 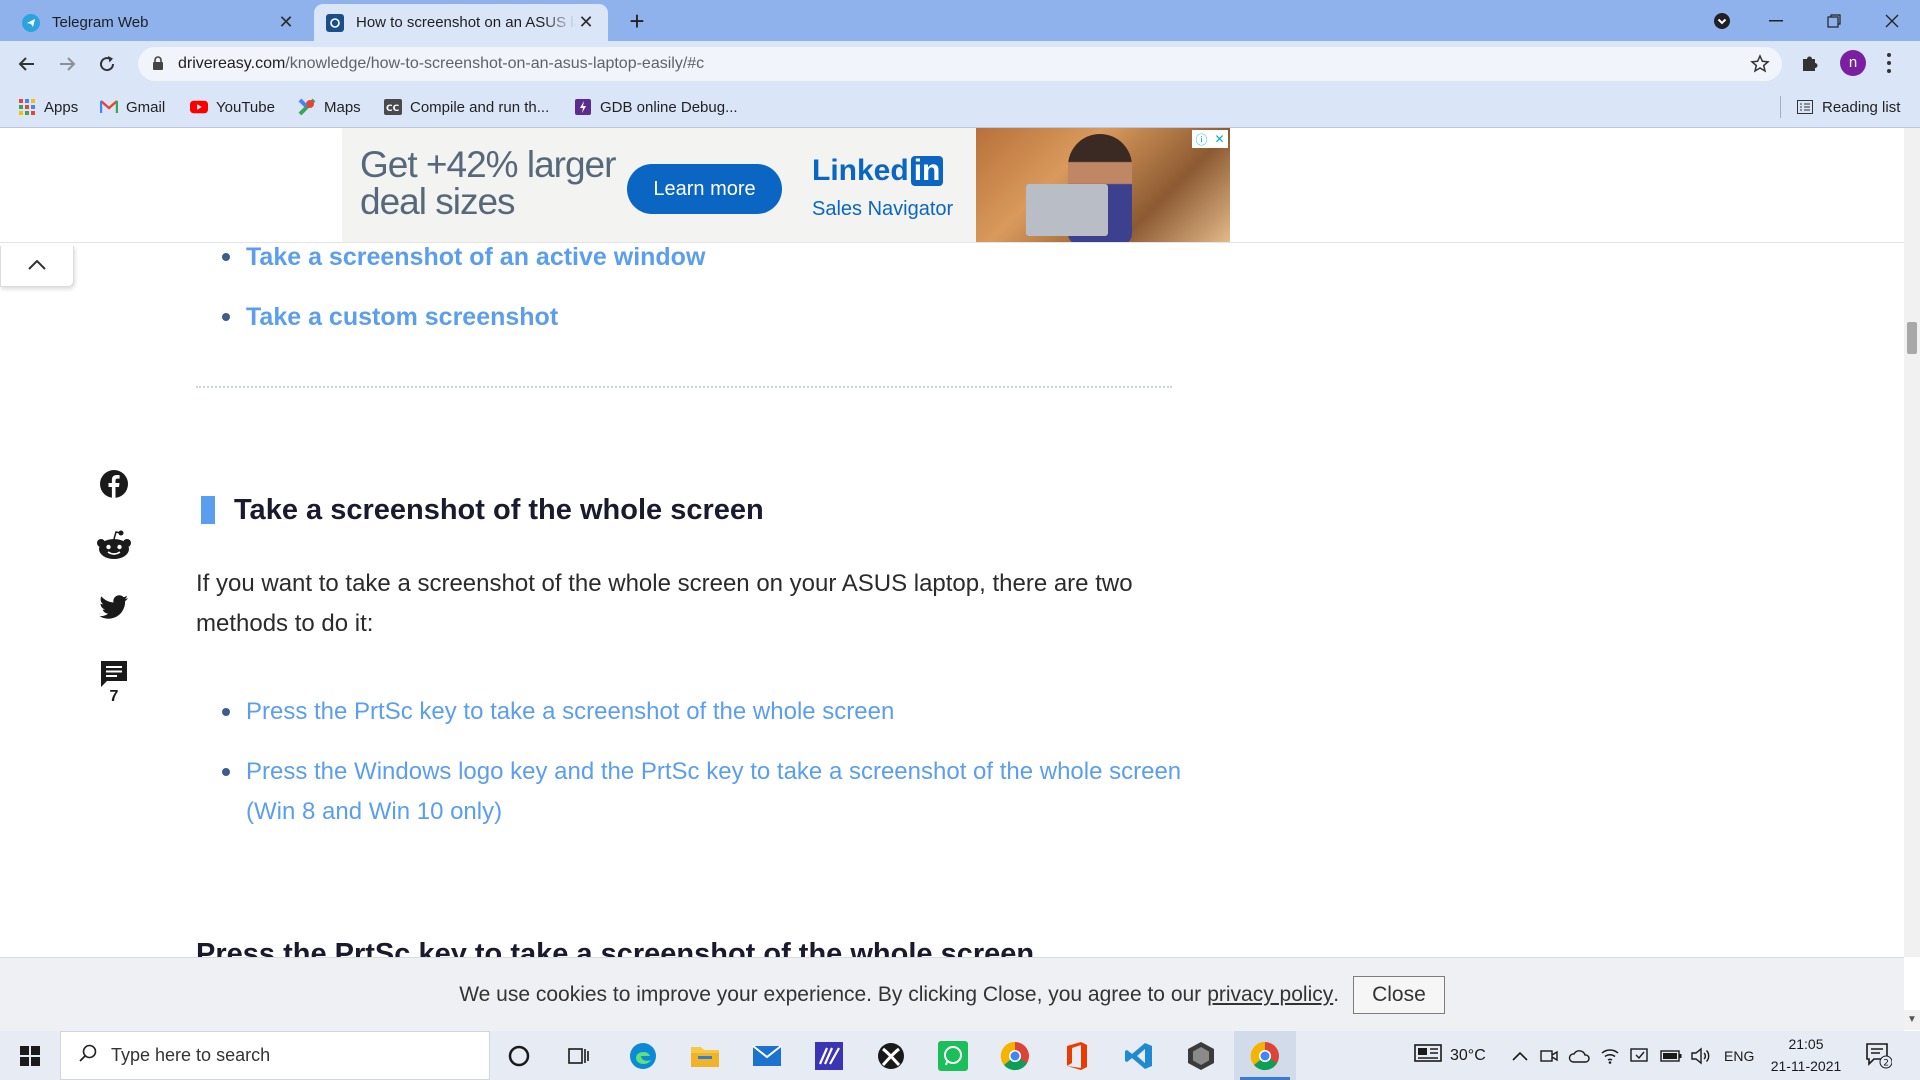 What do you see at coordinates (30, 1055) in the screenshot?
I see `windows-start-icon` at bounding box center [30, 1055].